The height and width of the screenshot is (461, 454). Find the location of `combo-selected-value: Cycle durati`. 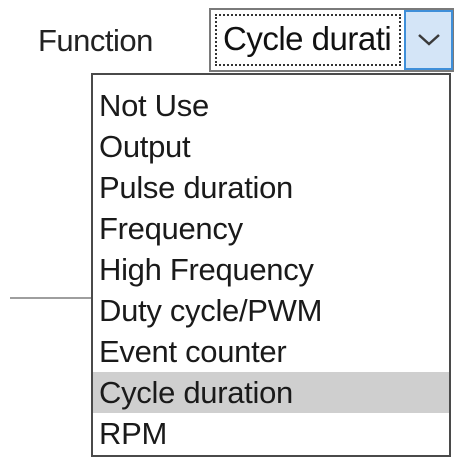

combo-selected-value: Cycle durati is located at coordinates (308, 40).